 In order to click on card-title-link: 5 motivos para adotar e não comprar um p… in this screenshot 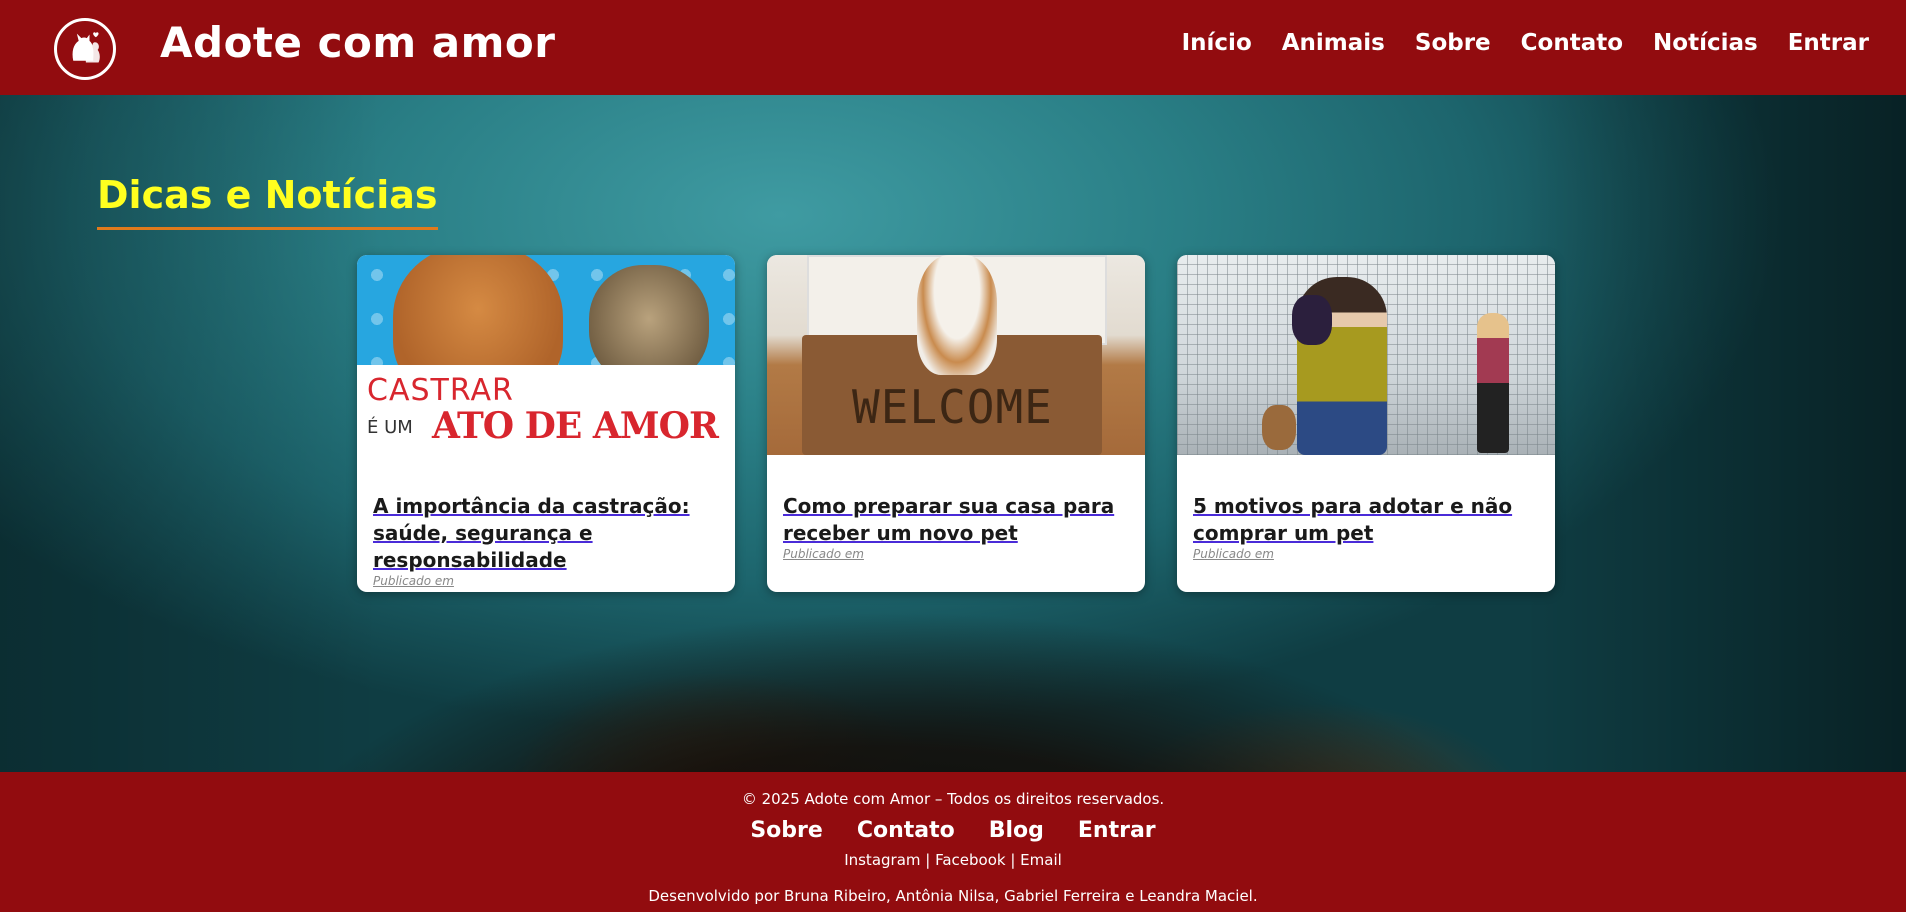, I will do `click(1366, 520)`.